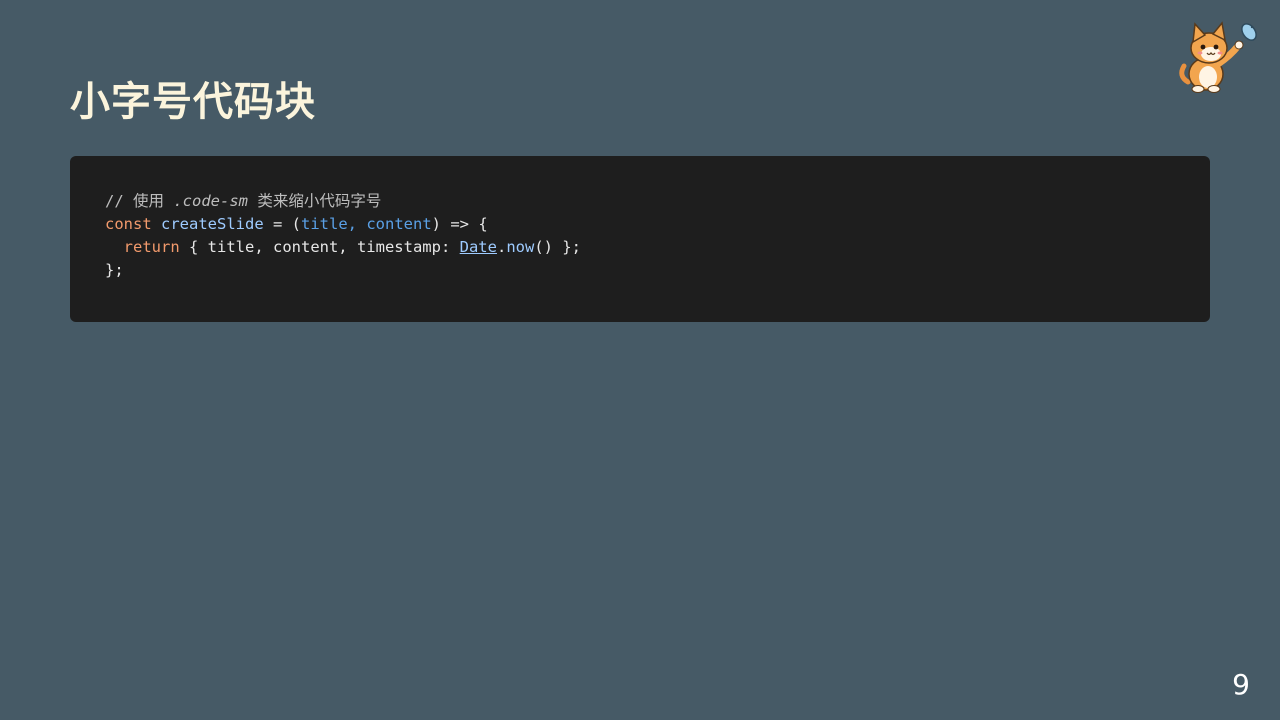 This screenshot has height=720, width=1280. Describe the element at coordinates (459, 224) in the screenshot. I see `code-token-plain: ) => {` at that location.